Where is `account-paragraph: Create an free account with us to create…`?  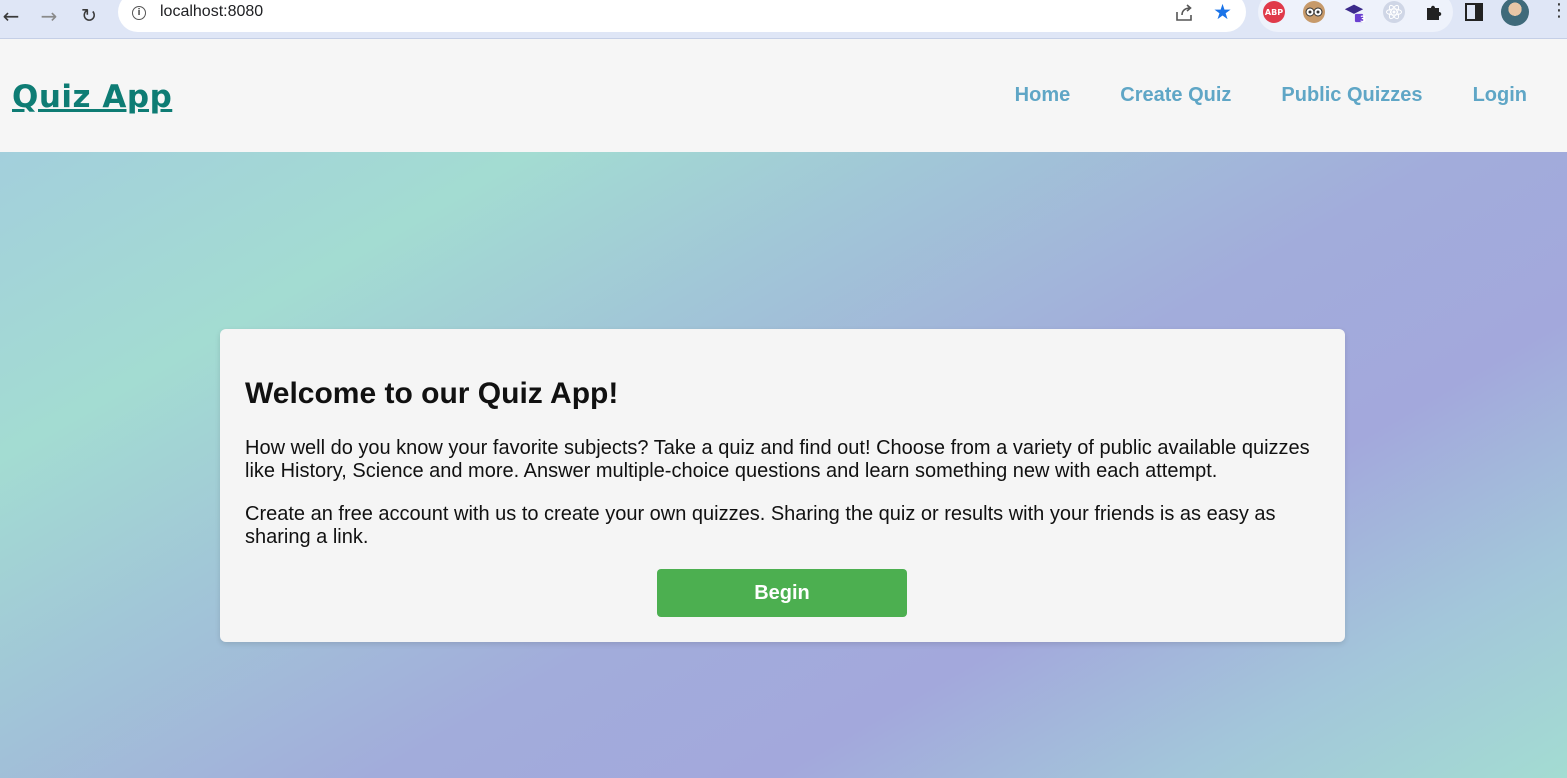 account-paragraph: Create an free account with us to create… is located at coordinates (760, 525).